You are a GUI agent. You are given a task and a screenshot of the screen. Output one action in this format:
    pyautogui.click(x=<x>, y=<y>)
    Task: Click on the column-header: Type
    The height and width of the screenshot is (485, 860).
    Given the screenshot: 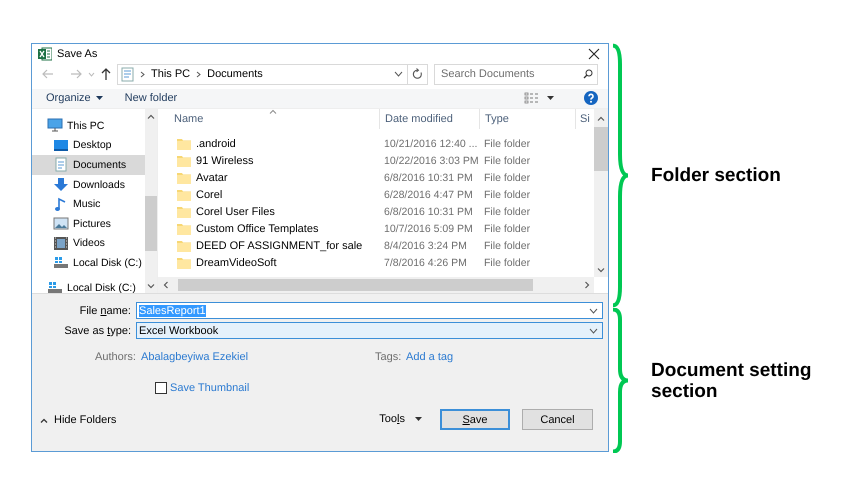 What is the action you would take?
    pyautogui.click(x=528, y=119)
    